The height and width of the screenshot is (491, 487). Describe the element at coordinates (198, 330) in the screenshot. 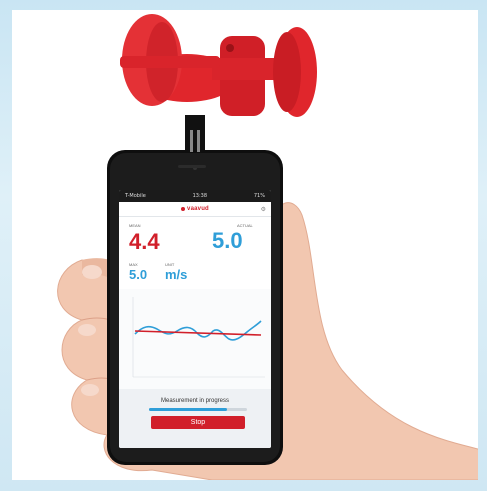

I see `actual-speed-line` at that location.